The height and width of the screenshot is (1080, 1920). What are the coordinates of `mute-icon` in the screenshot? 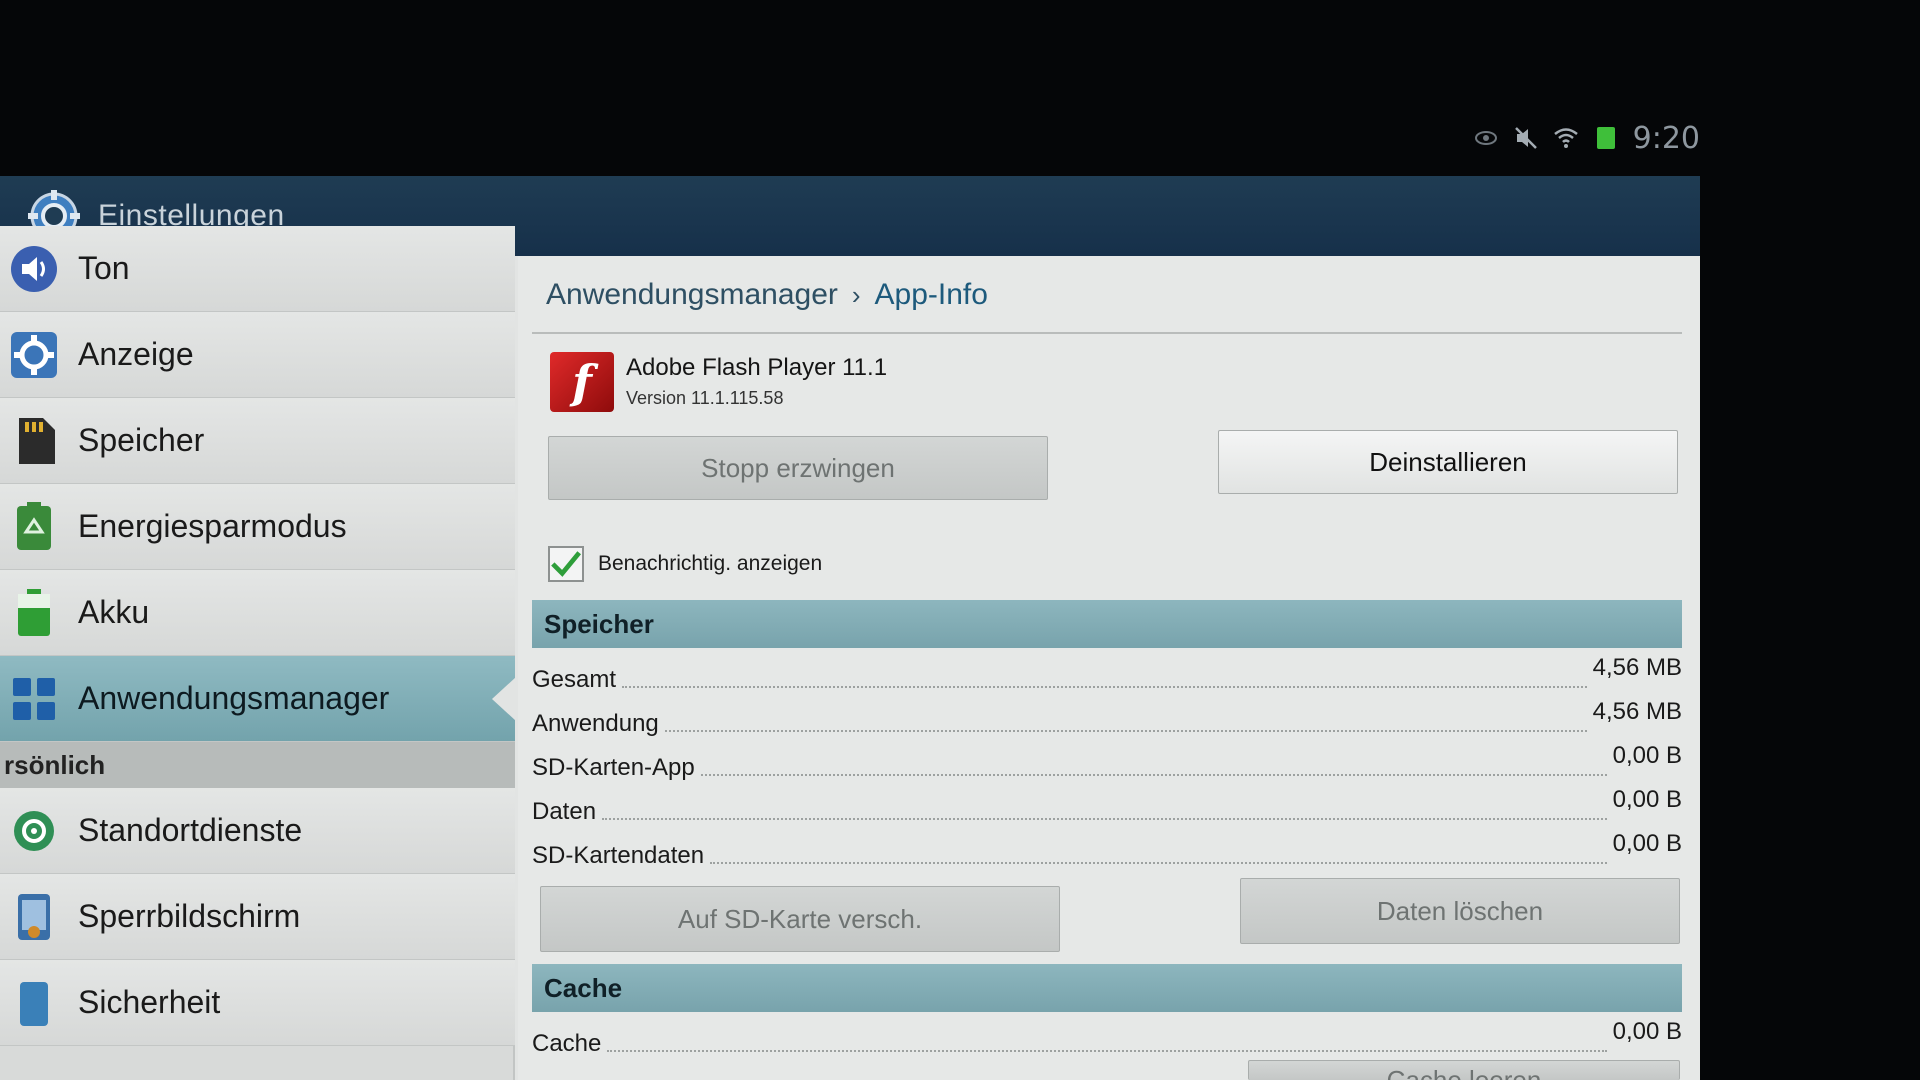 It's located at (1526, 138).